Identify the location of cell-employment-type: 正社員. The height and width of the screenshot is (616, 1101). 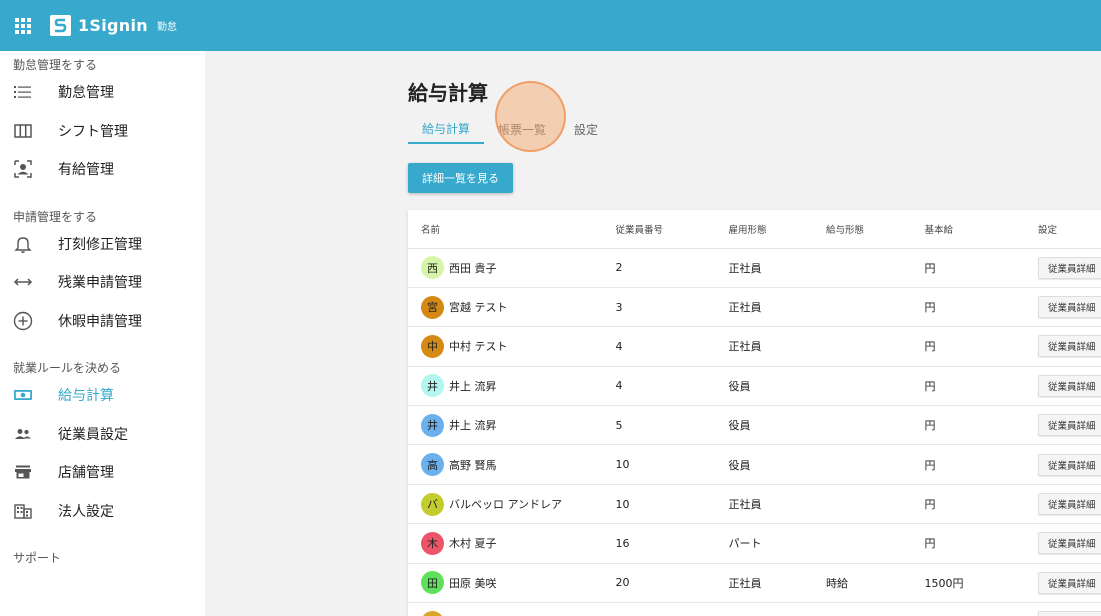
(777, 346).